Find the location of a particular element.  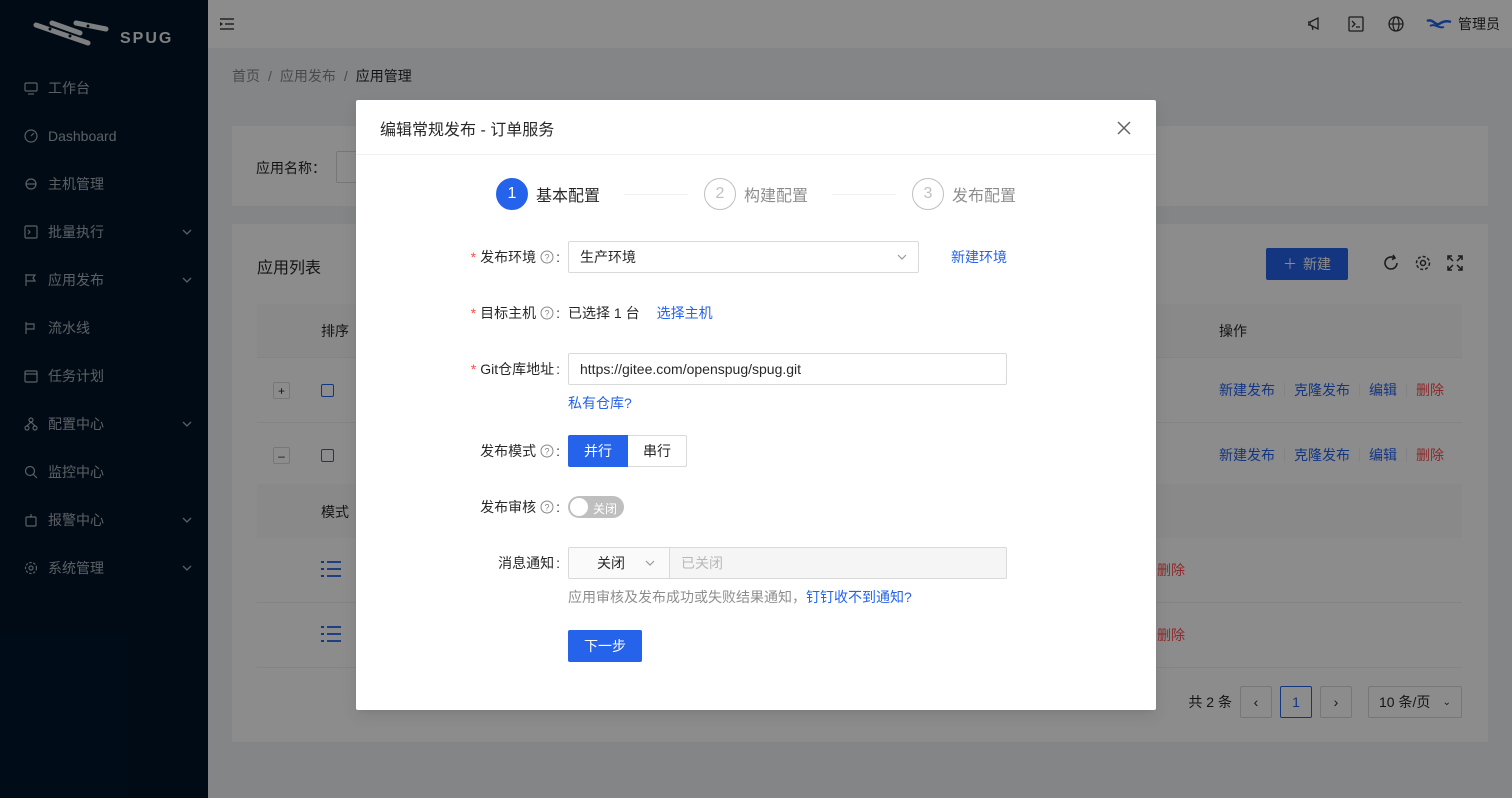

step-deploy: 3 发布配置 is located at coordinates (964, 194).